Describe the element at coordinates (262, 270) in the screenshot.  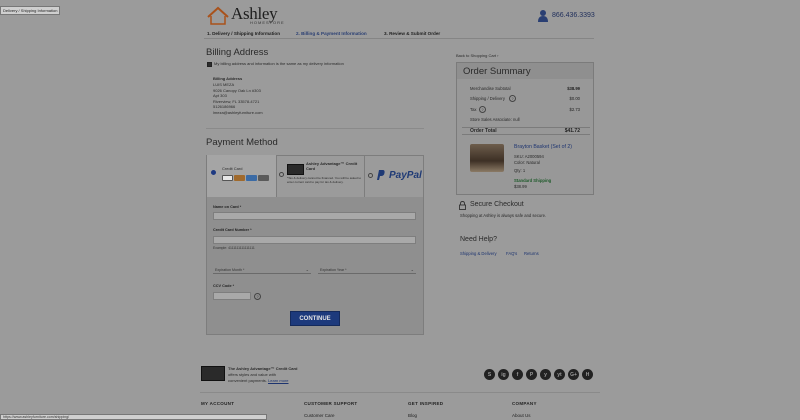
I see `expiration-month-select: Expiration Month * ⌄` at that location.